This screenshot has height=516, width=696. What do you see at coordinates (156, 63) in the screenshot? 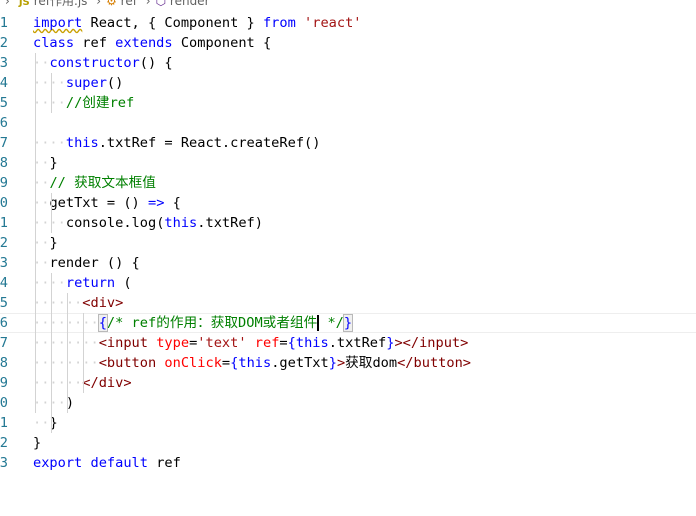
I see `code-token: () {` at bounding box center [156, 63].